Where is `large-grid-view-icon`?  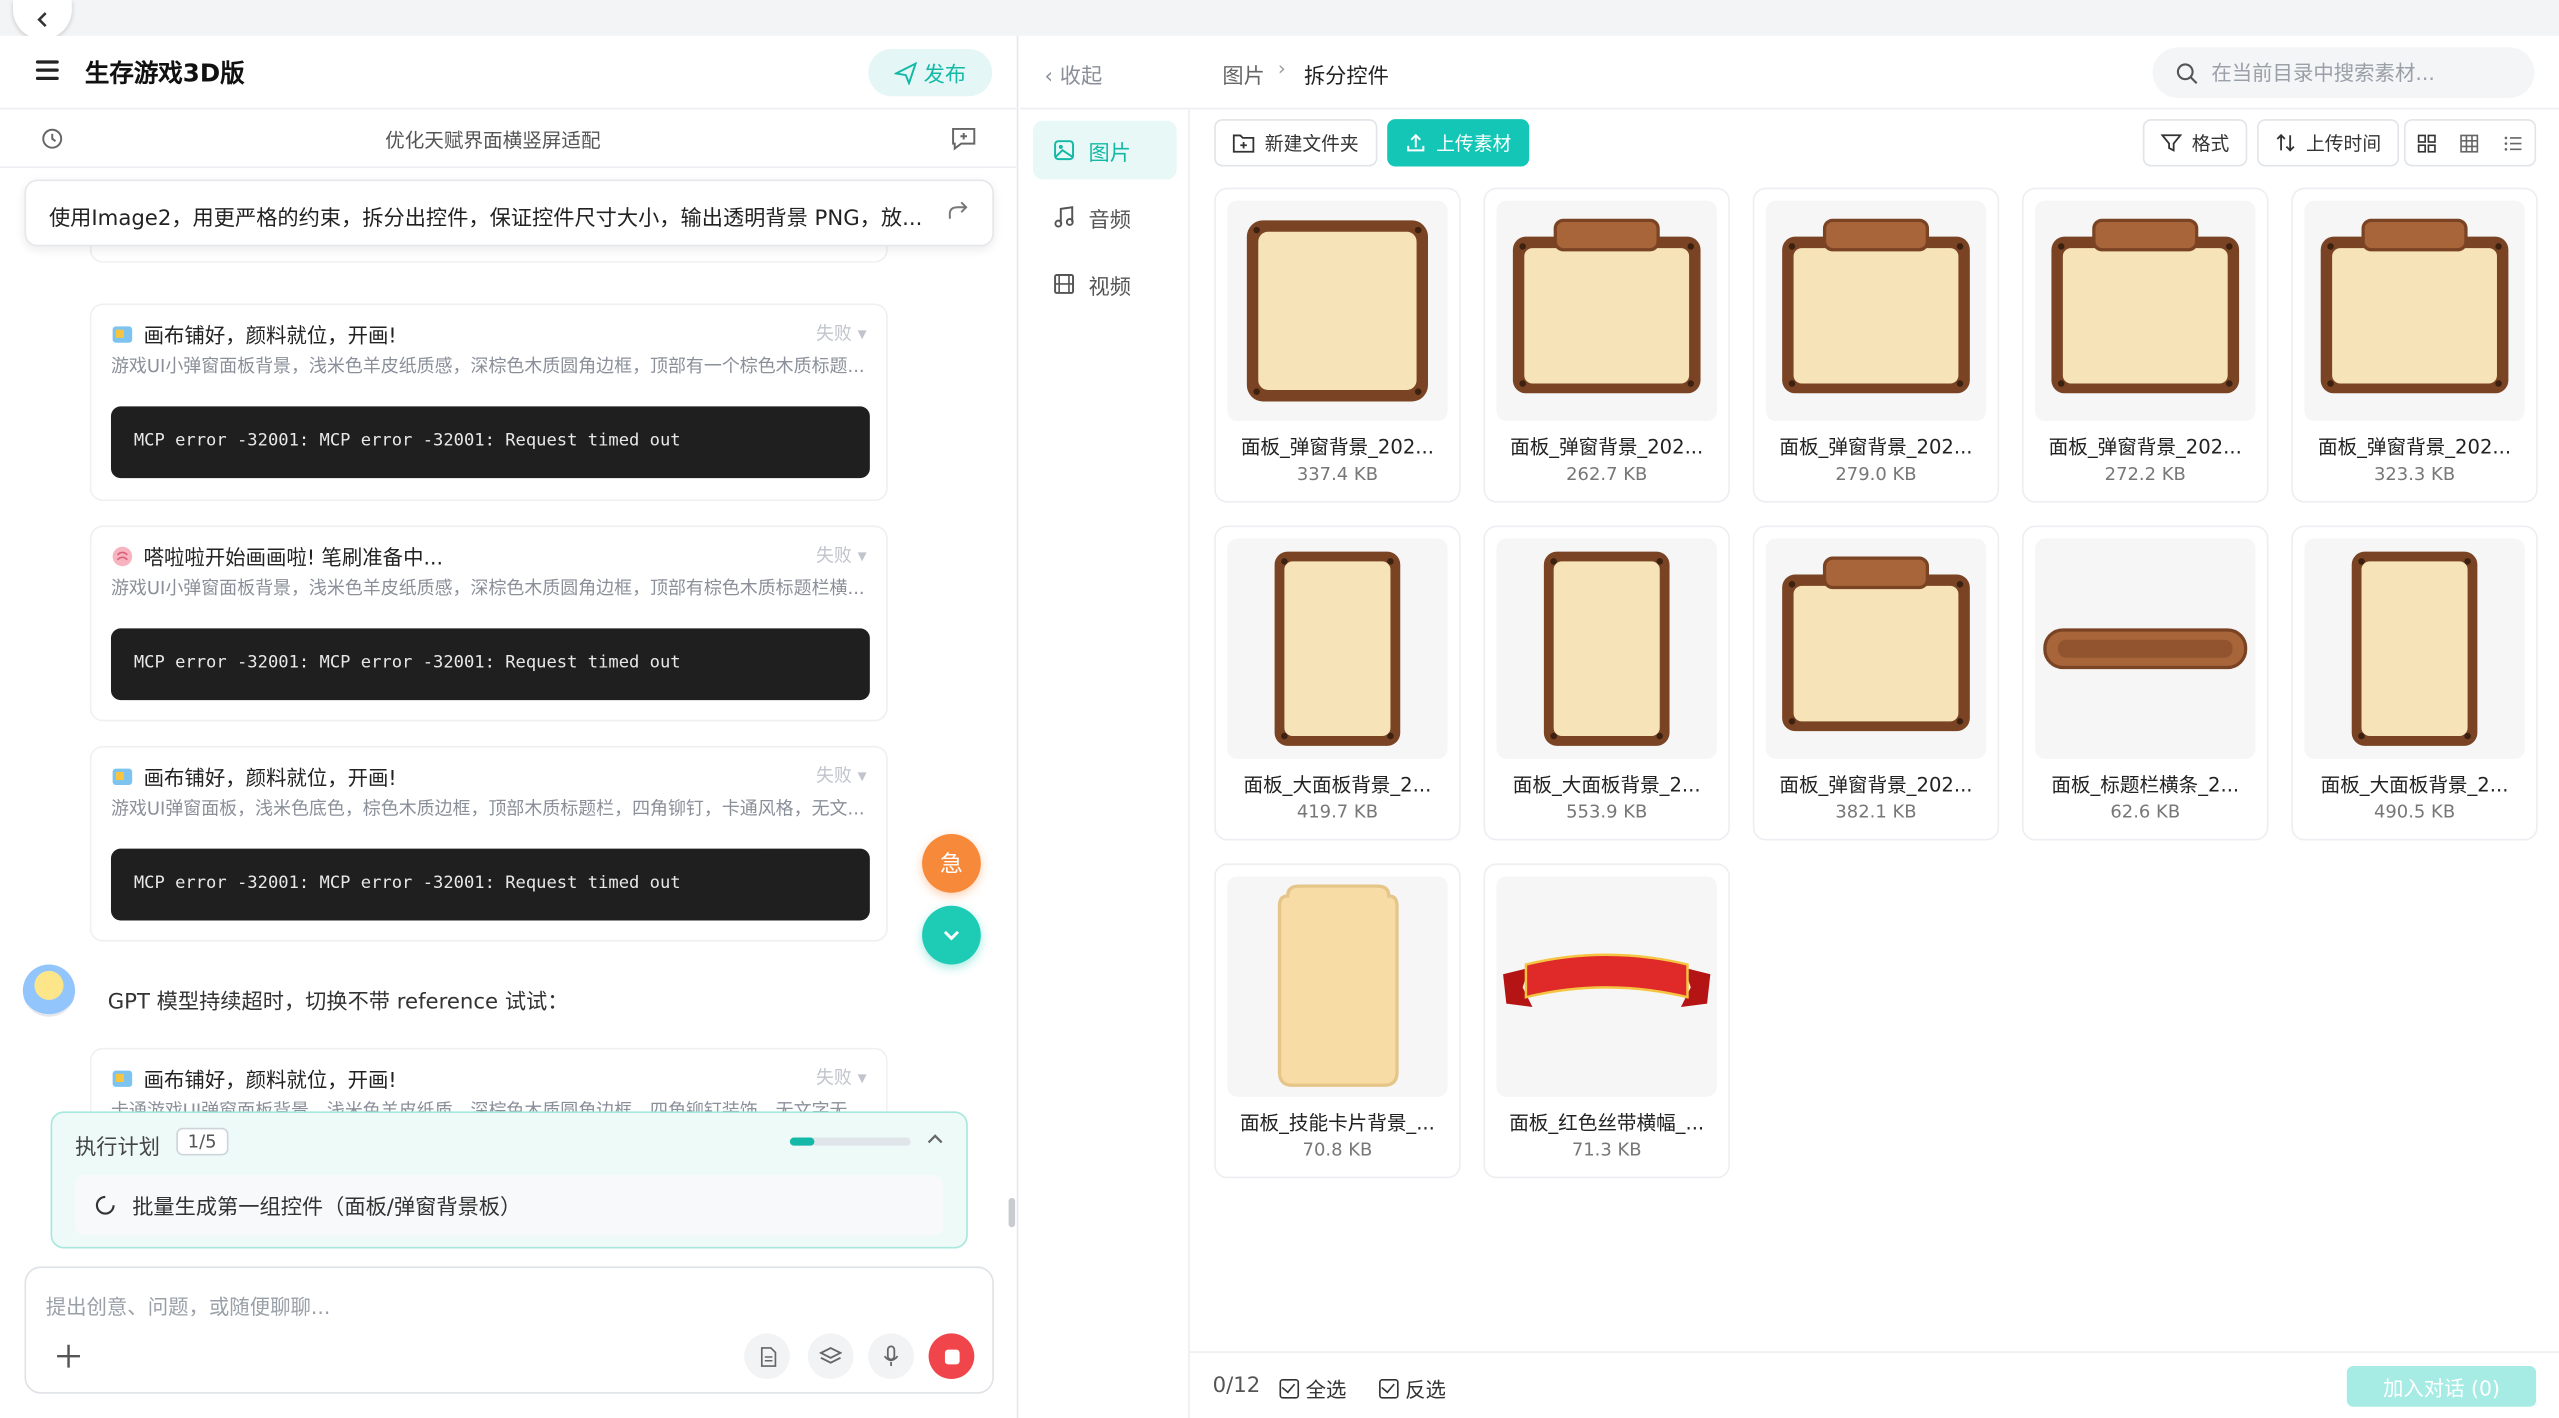 large-grid-view-icon is located at coordinates (2427, 143).